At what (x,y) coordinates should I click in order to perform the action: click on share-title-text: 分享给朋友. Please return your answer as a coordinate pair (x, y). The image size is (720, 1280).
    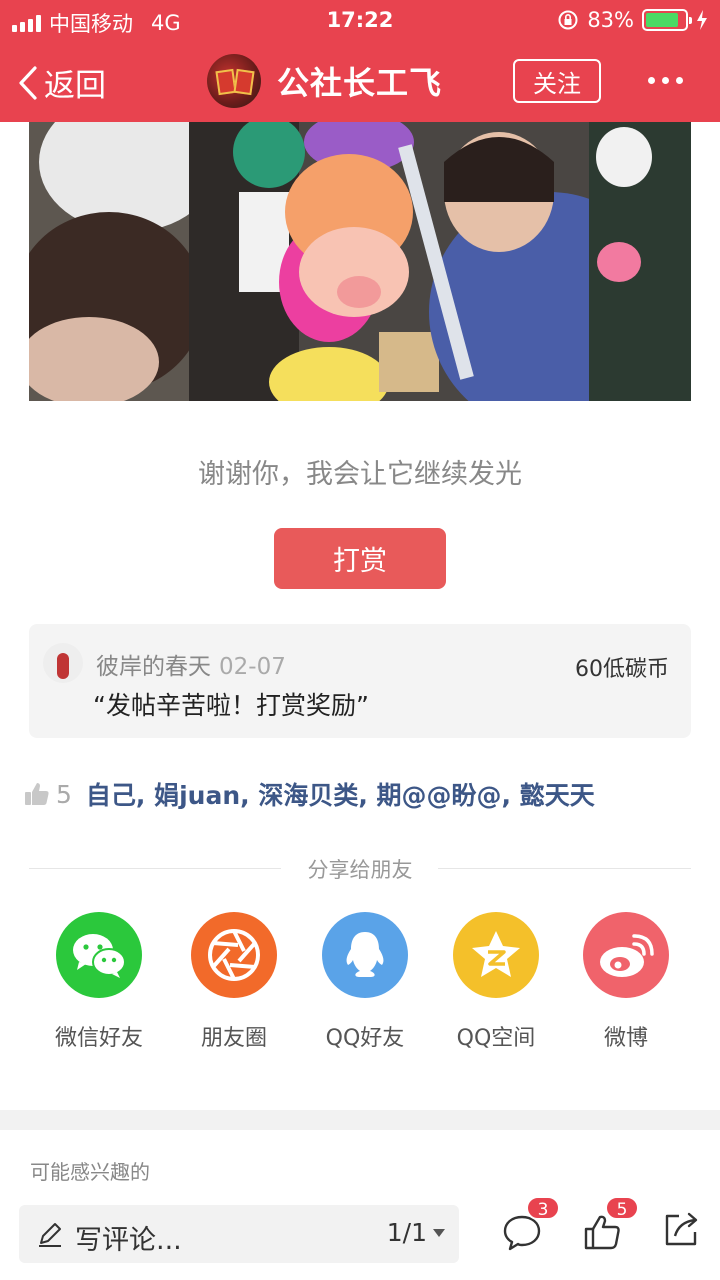
    Looking at the image, I should click on (360, 870).